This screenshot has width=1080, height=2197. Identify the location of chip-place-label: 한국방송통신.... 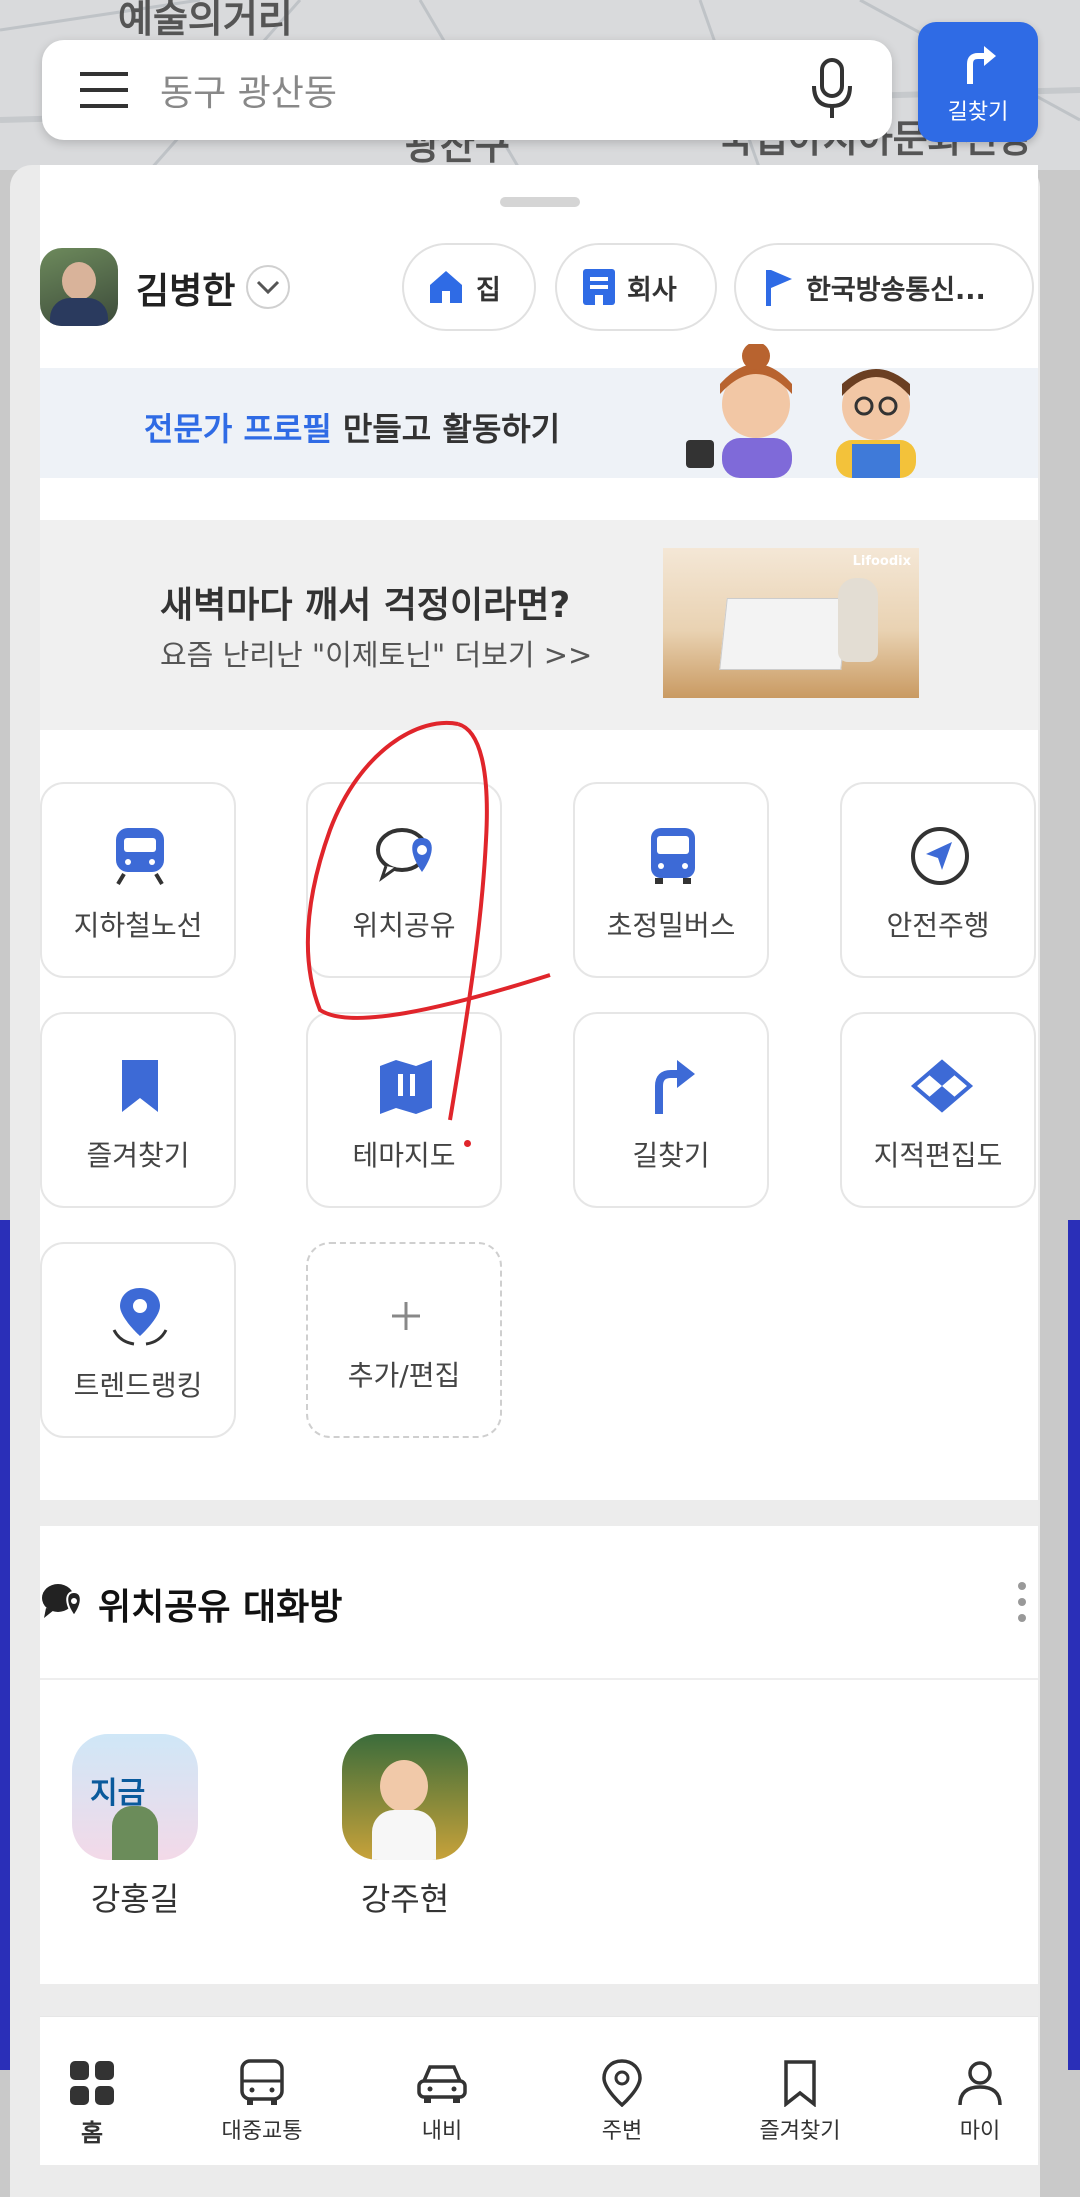
(896, 290).